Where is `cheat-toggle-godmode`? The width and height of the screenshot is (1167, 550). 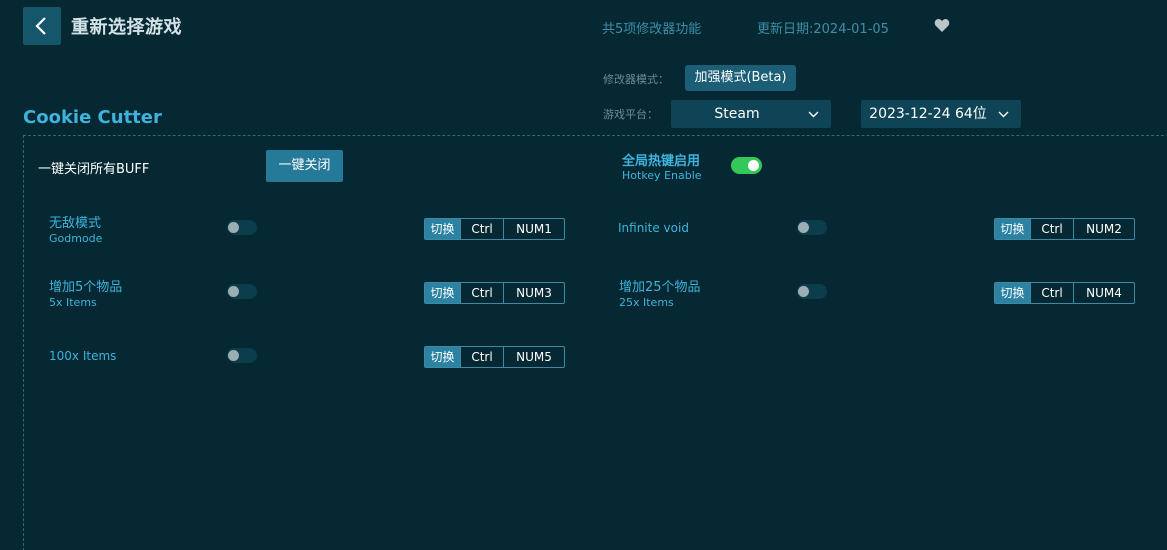
cheat-toggle-godmode is located at coordinates (242, 227).